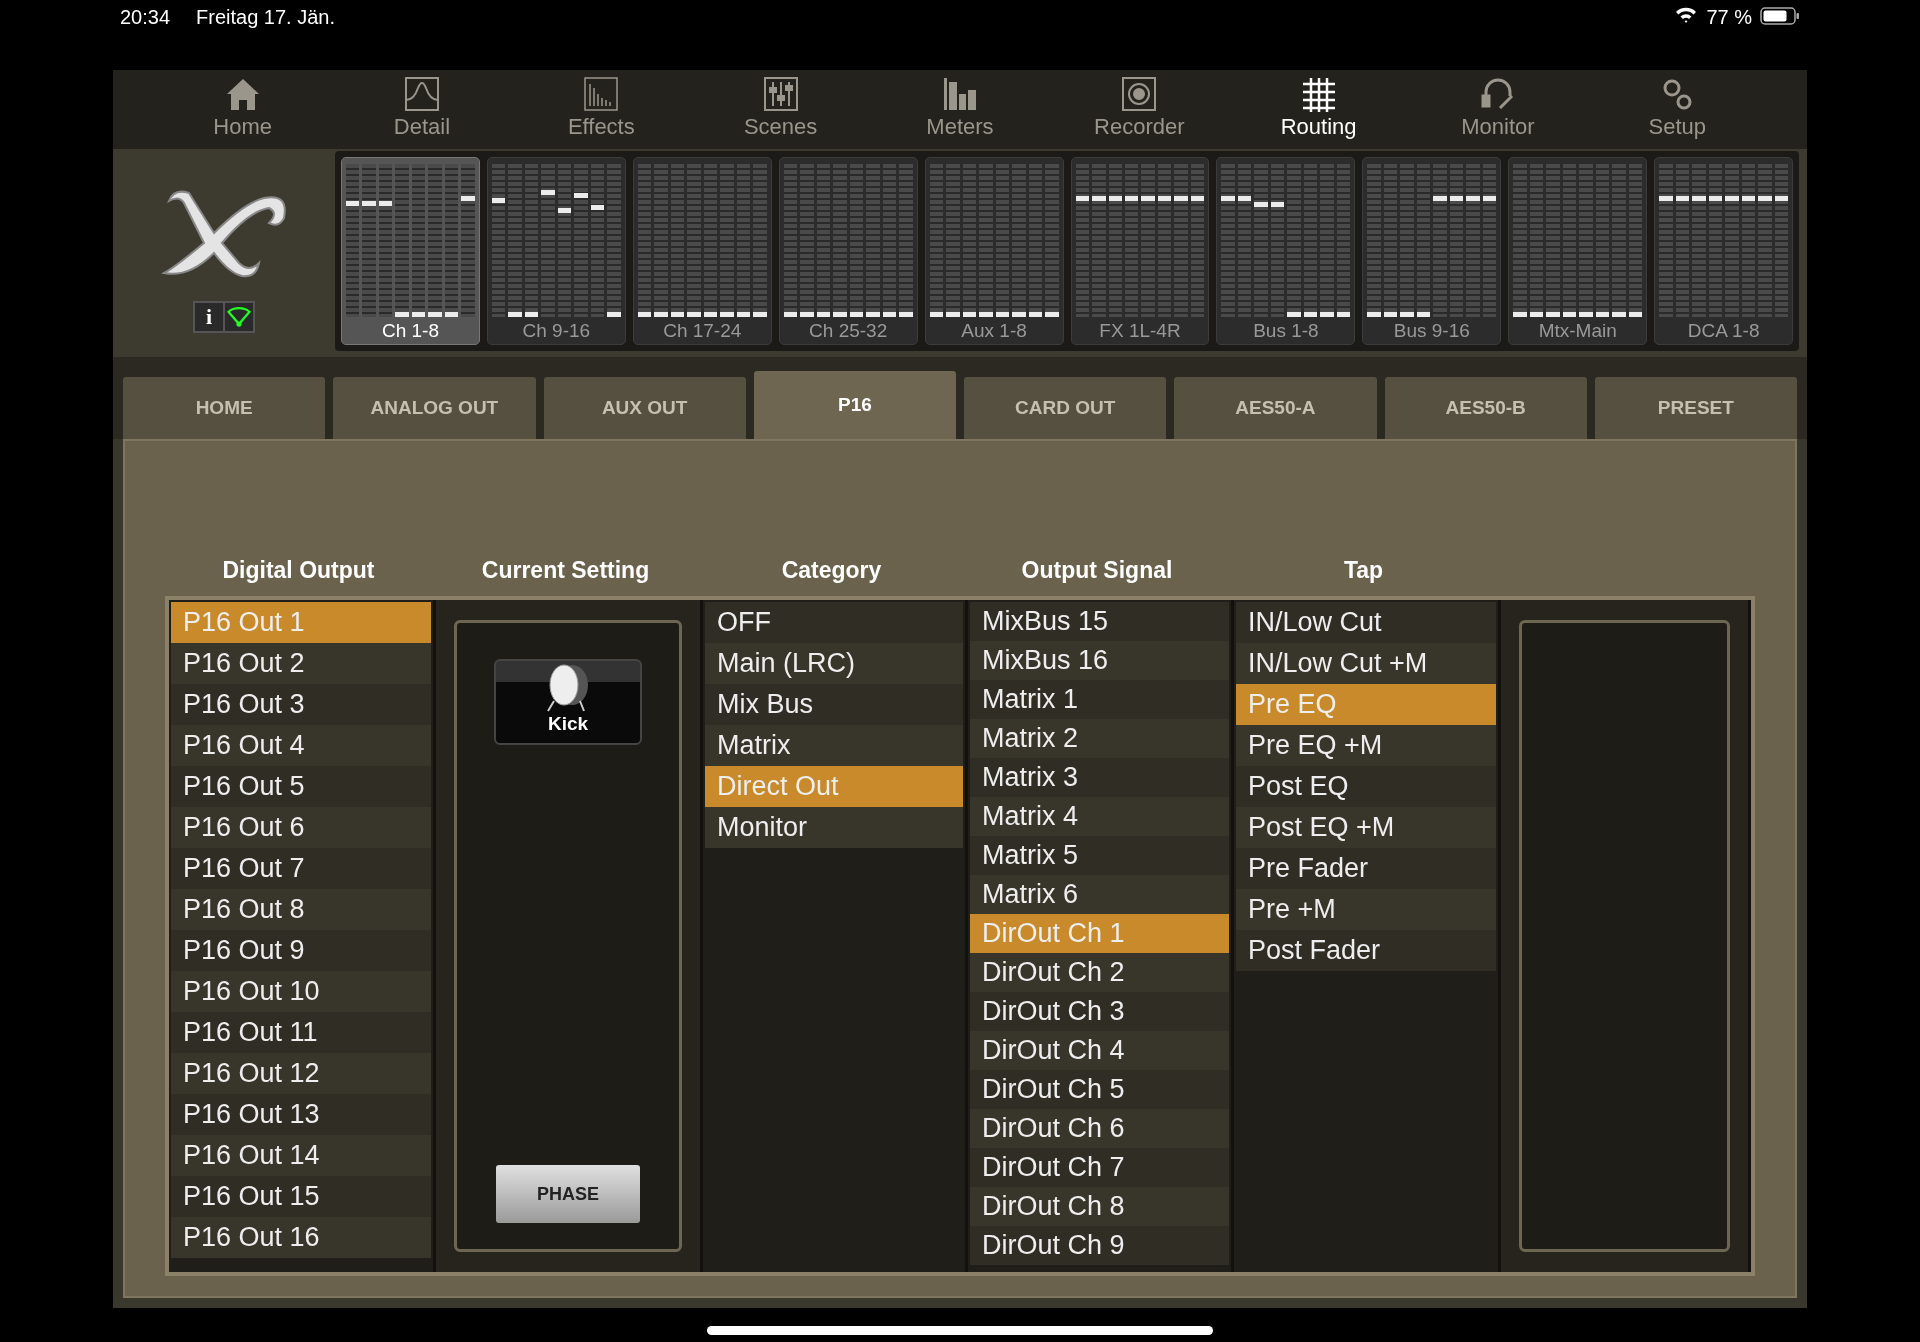 The image size is (1920, 1342). I want to click on battery-percent: 77 %, so click(1729, 17).